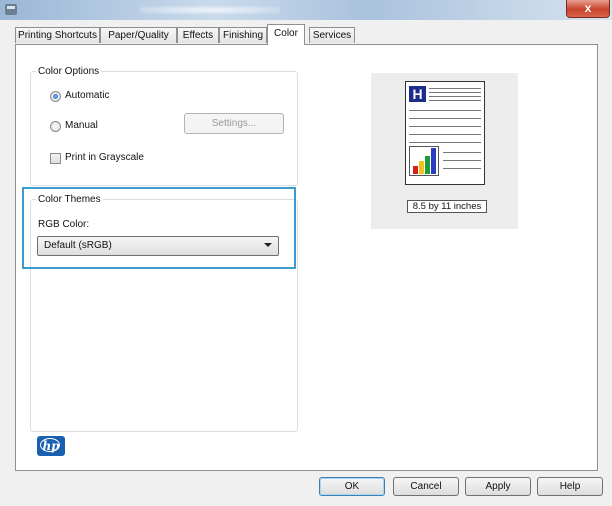  What do you see at coordinates (243, 35) in the screenshot?
I see `tab-finishing: Finishing` at bounding box center [243, 35].